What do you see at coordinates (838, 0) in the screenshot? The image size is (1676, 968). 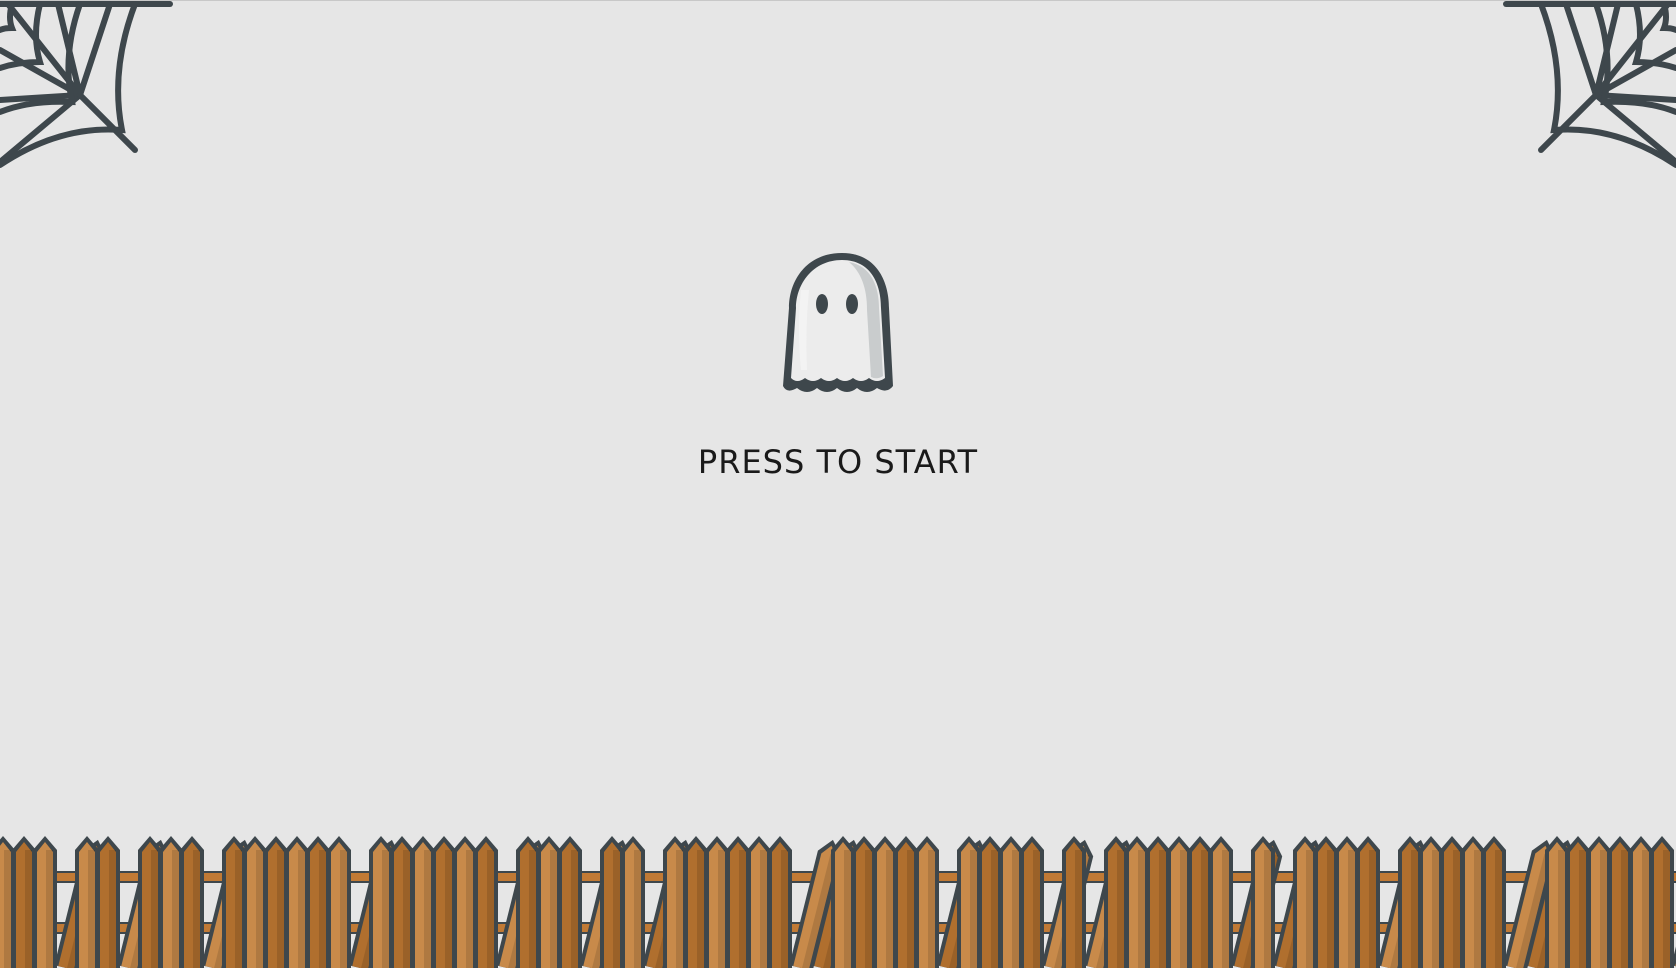 I see `top-border` at bounding box center [838, 0].